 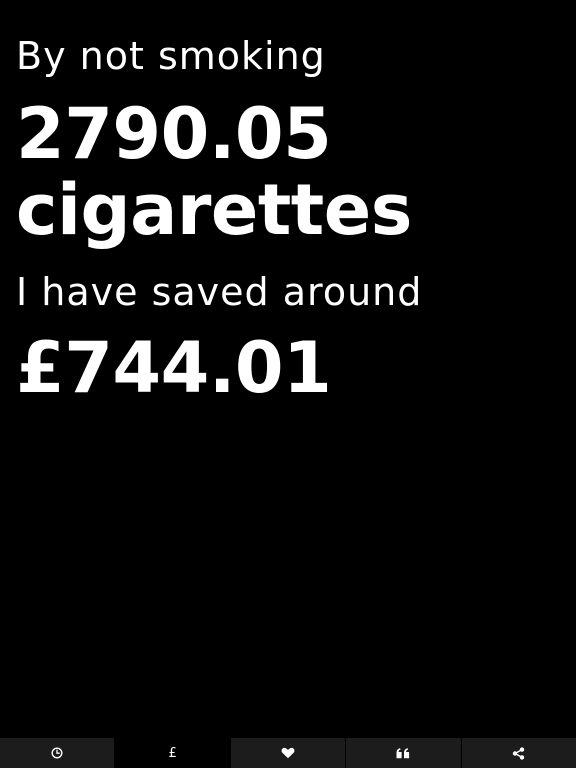 I want to click on tab-health, so click(x=288, y=753).